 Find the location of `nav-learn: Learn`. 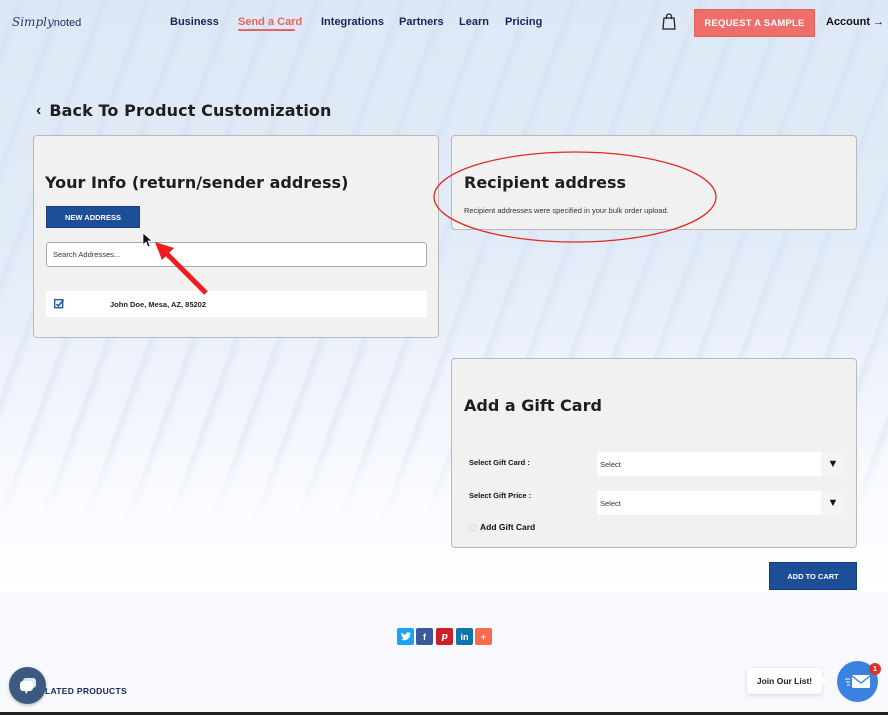

nav-learn: Learn is located at coordinates (474, 22).